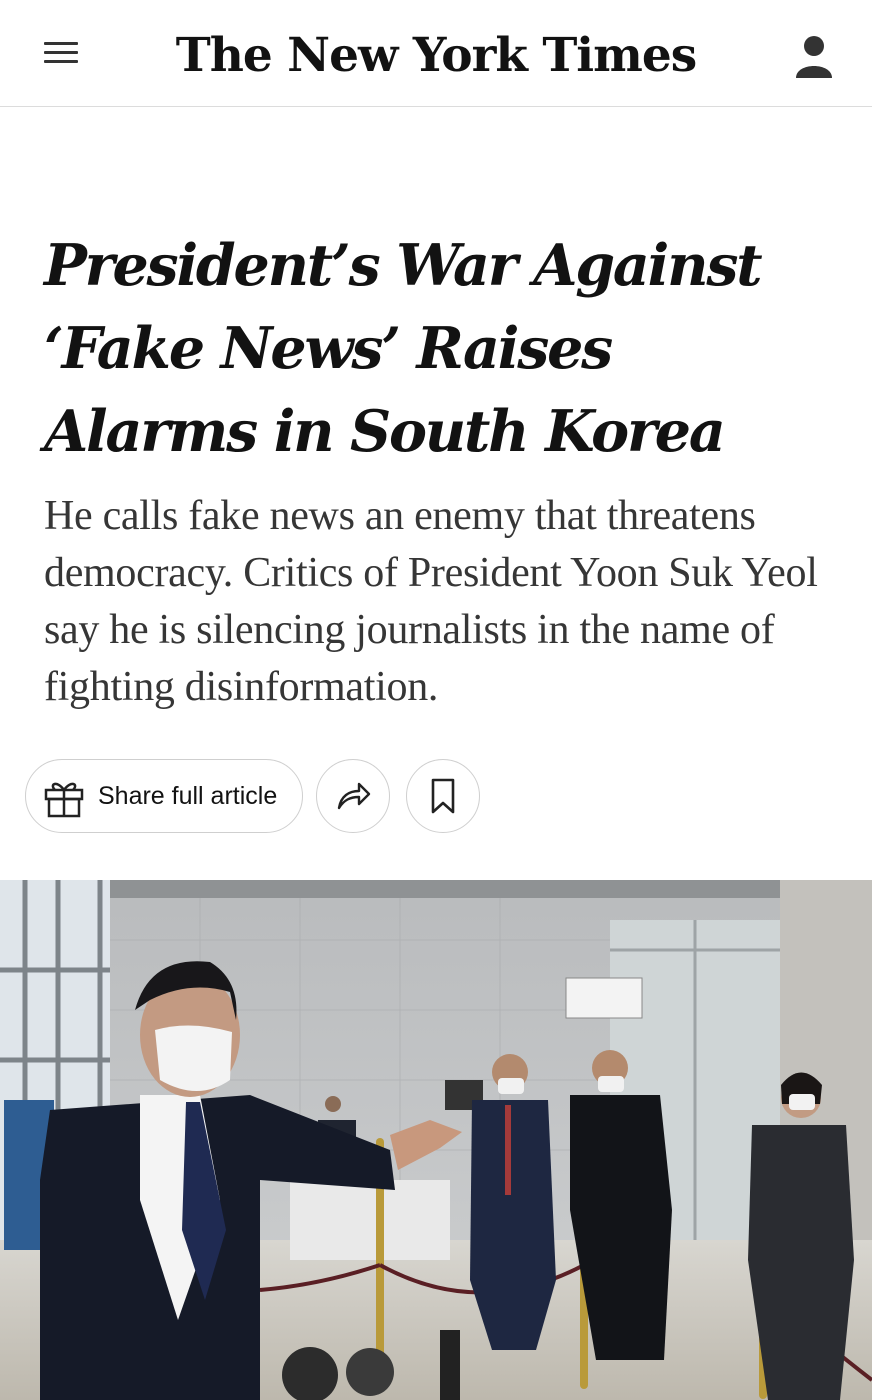 This screenshot has width=872, height=1400. I want to click on bookmark-button, so click(443, 796).